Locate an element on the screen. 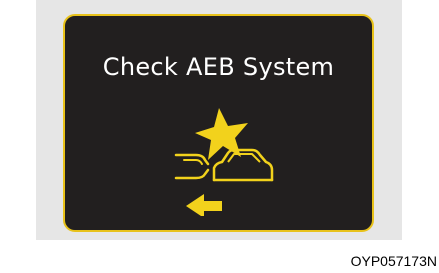 This screenshot has width=439, height=273. impact-star-icon is located at coordinates (221, 134).